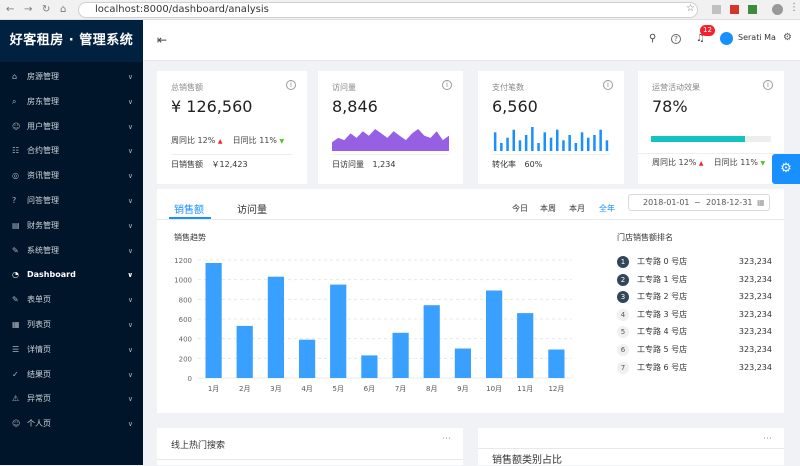 This screenshot has height=466, width=800. Describe the element at coordinates (28, 10) in the screenshot. I see `forward-icon: →` at that location.